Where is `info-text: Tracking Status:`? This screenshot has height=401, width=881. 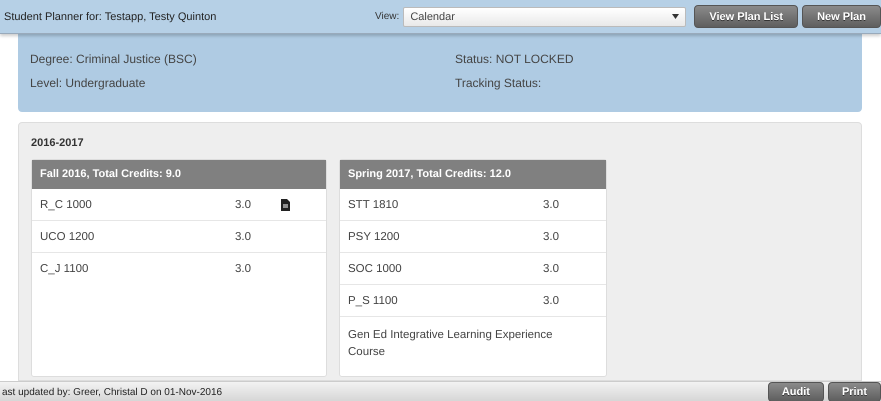
info-text: Tracking Status: is located at coordinates (498, 83).